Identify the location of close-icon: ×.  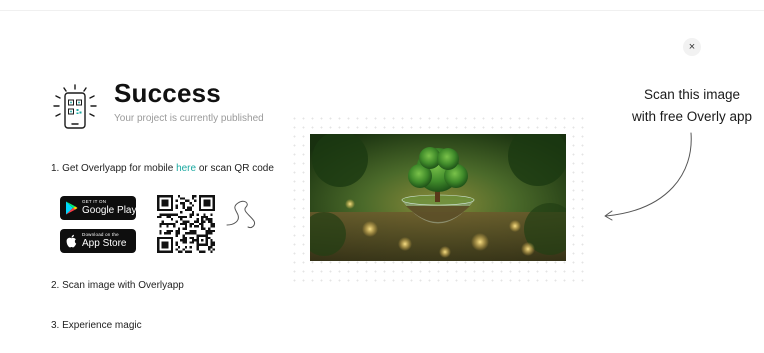
(692, 47).